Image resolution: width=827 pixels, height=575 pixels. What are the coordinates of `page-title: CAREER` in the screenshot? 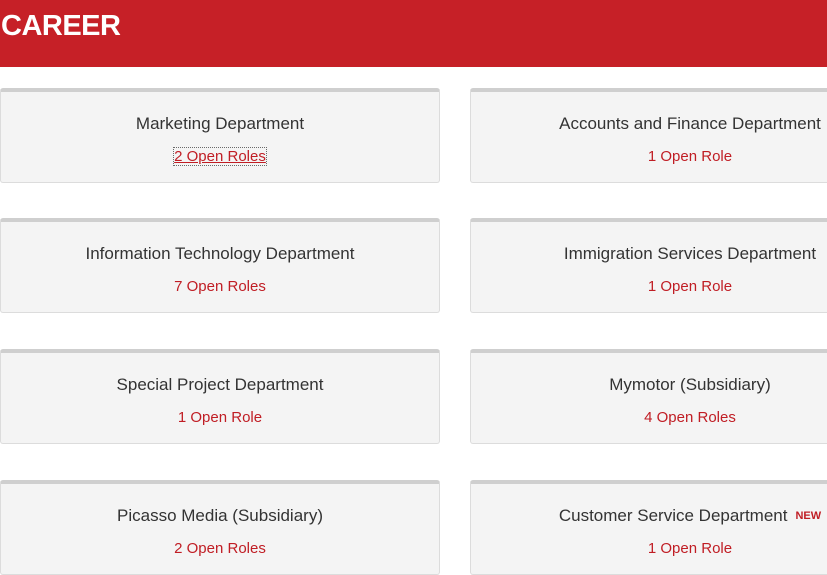 It's located at (61, 26).